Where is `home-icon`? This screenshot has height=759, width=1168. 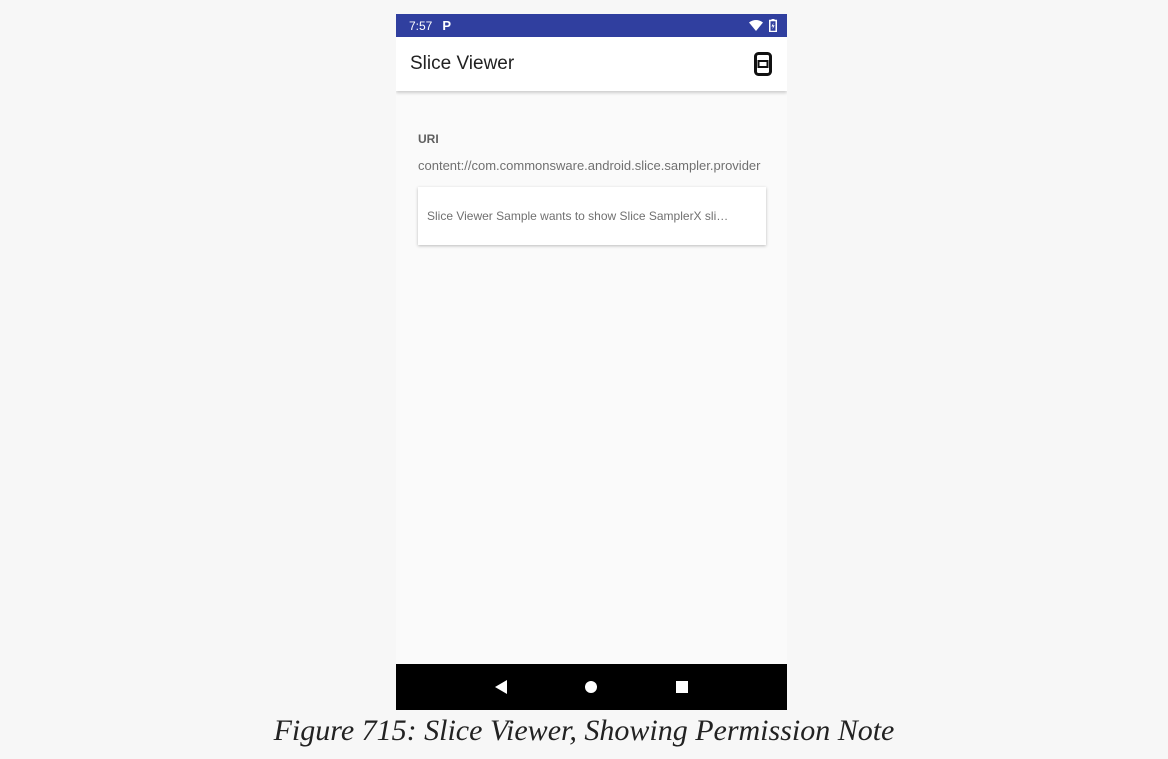 home-icon is located at coordinates (591, 687).